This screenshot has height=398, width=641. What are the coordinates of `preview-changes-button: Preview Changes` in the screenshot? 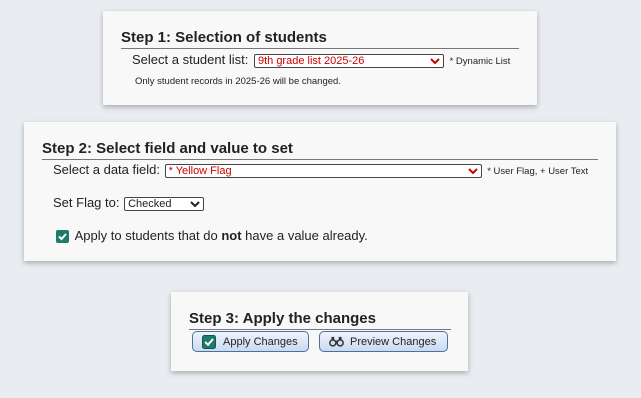 It's located at (383, 341).